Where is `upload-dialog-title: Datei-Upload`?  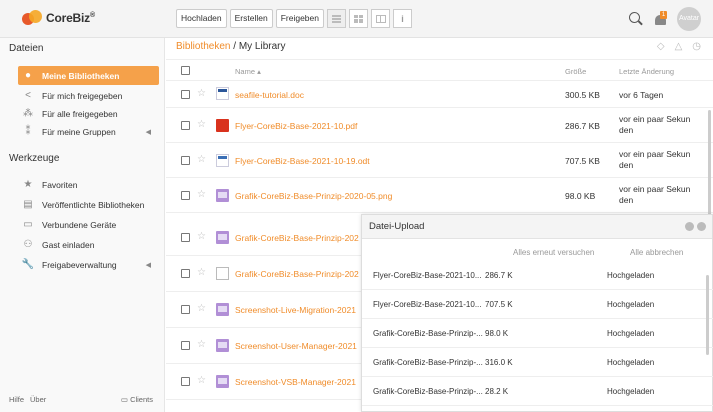 upload-dialog-title: Datei-Upload is located at coordinates (397, 226).